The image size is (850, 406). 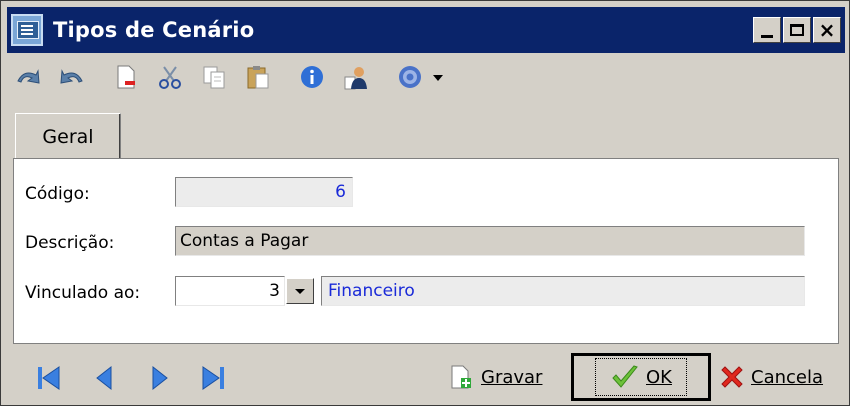 What do you see at coordinates (48, 378) in the screenshot?
I see `first-record-button` at bounding box center [48, 378].